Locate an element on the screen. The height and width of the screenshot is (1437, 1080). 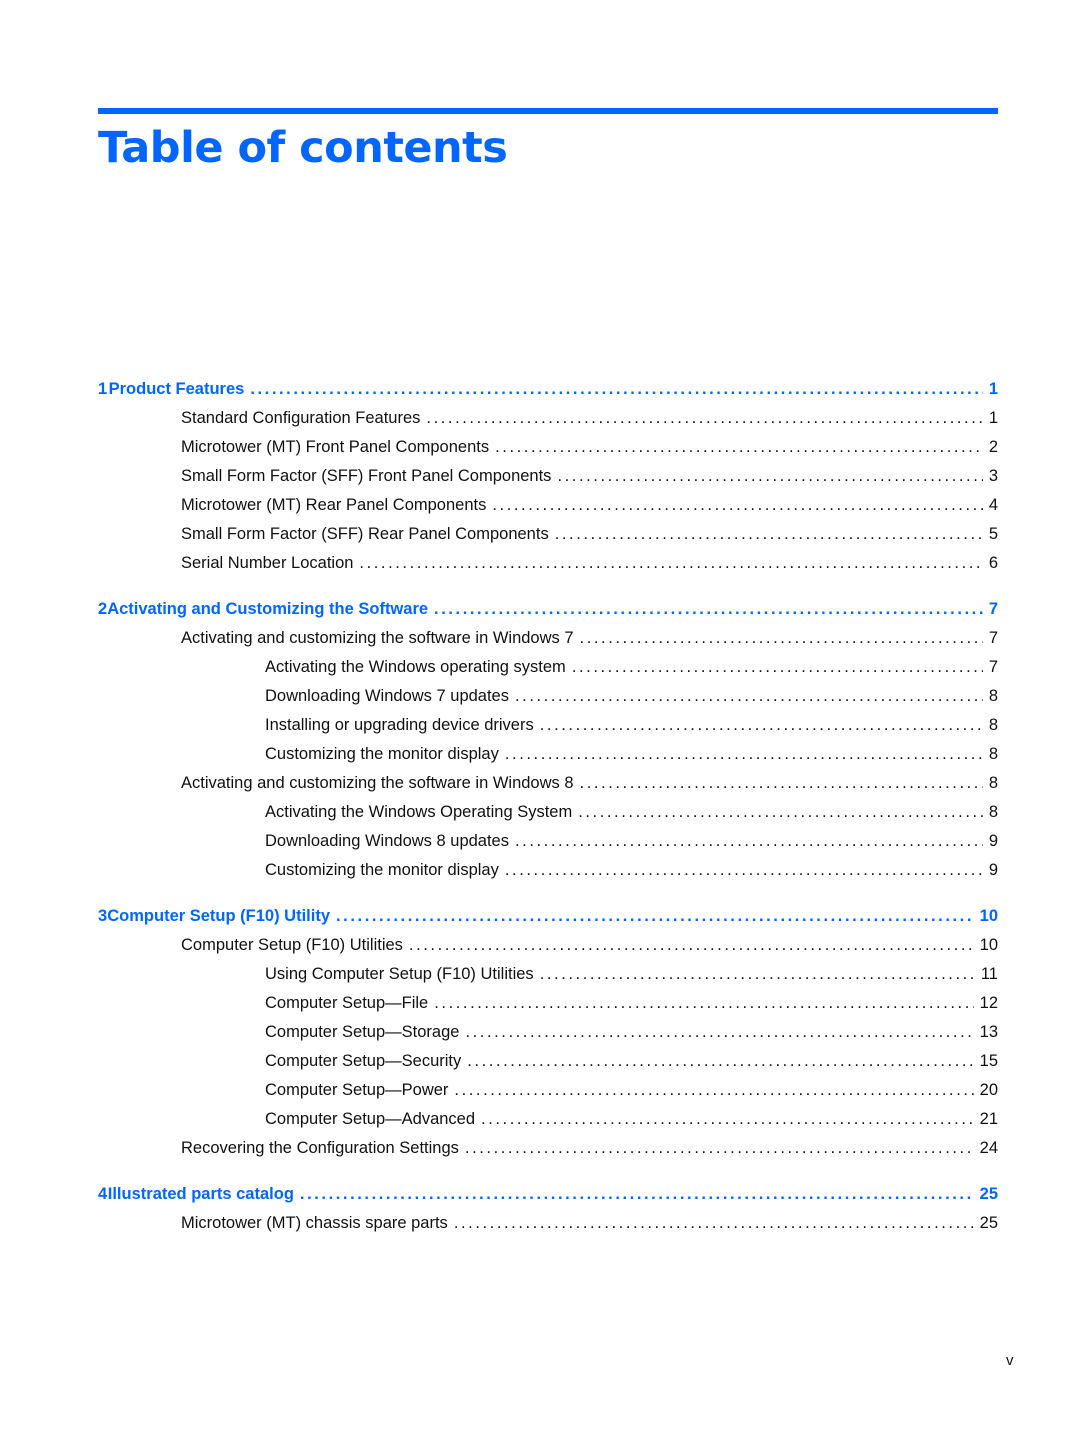
entry-page: 5 is located at coordinates (990, 534).